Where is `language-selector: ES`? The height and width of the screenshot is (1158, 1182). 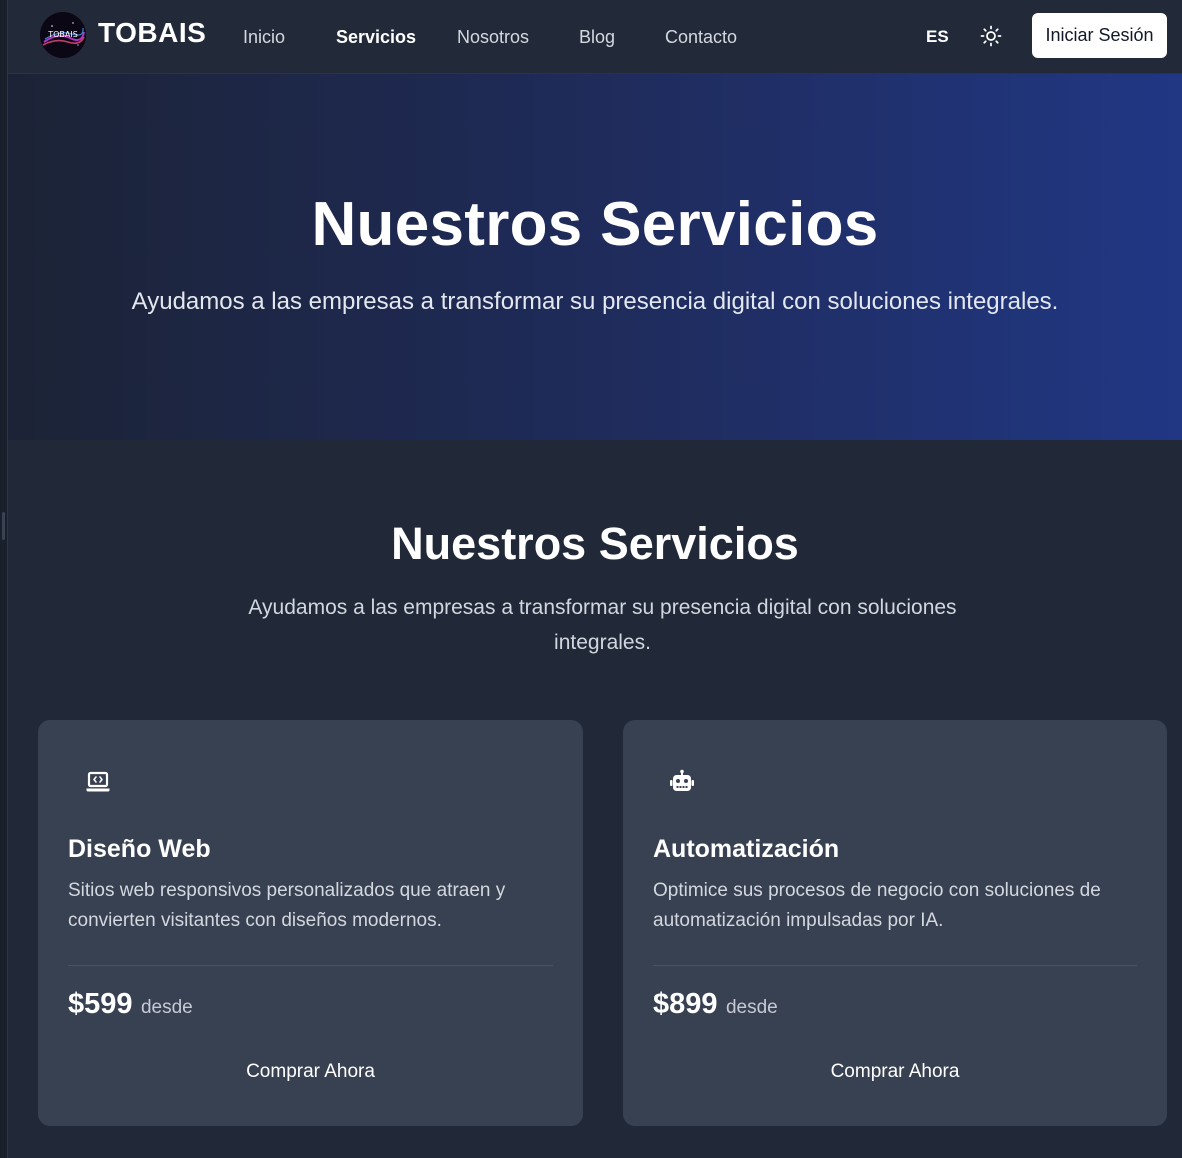 language-selector: ES is located at coordinates (937, 37).